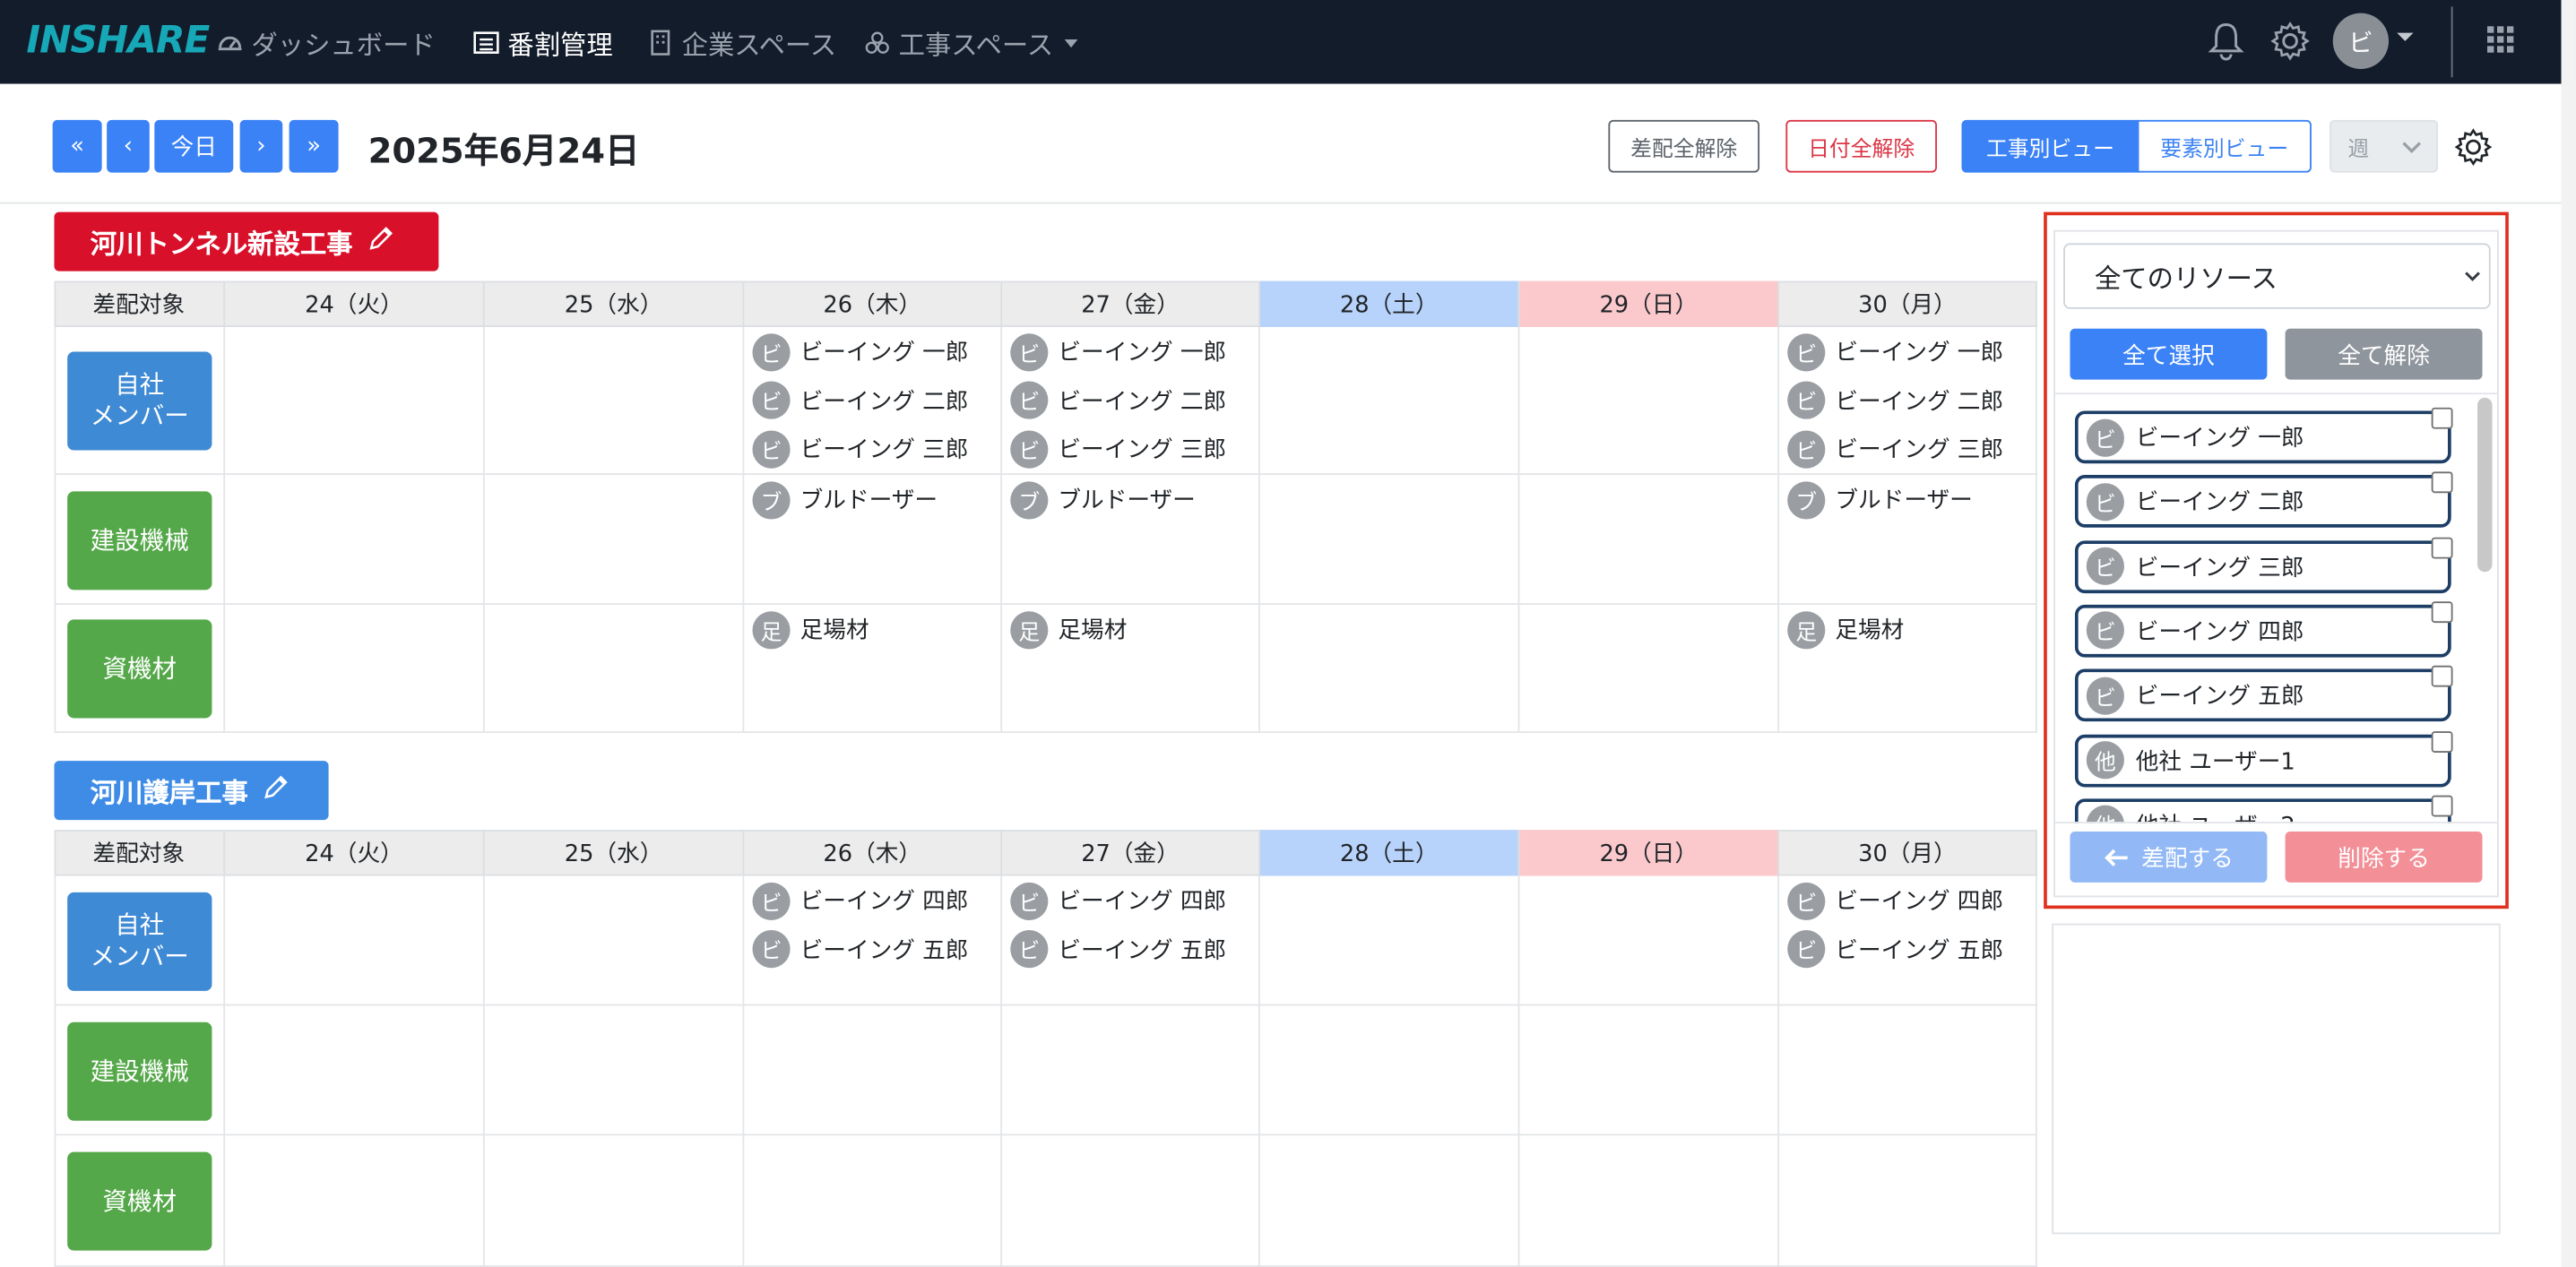 The image size is (2576, 1267). Describe the element at coordinates (2169, 354) in the screenshot. I see `select-all-button: 全て選択` at that location.